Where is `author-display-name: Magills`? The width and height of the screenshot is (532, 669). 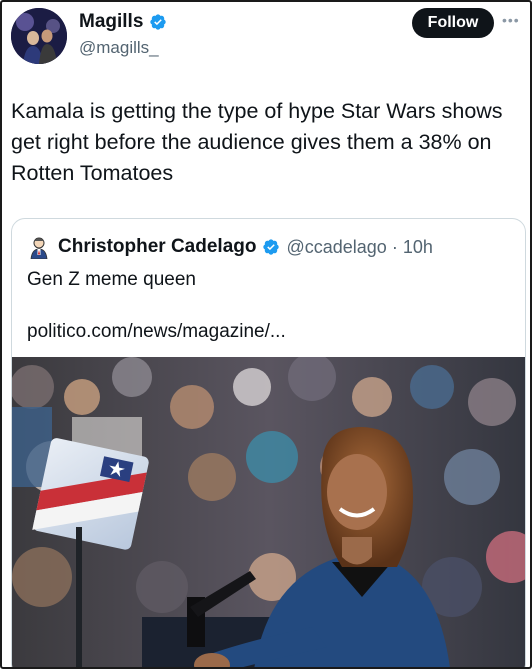 author-display-name: Magills is located at coordinates (123, 22).